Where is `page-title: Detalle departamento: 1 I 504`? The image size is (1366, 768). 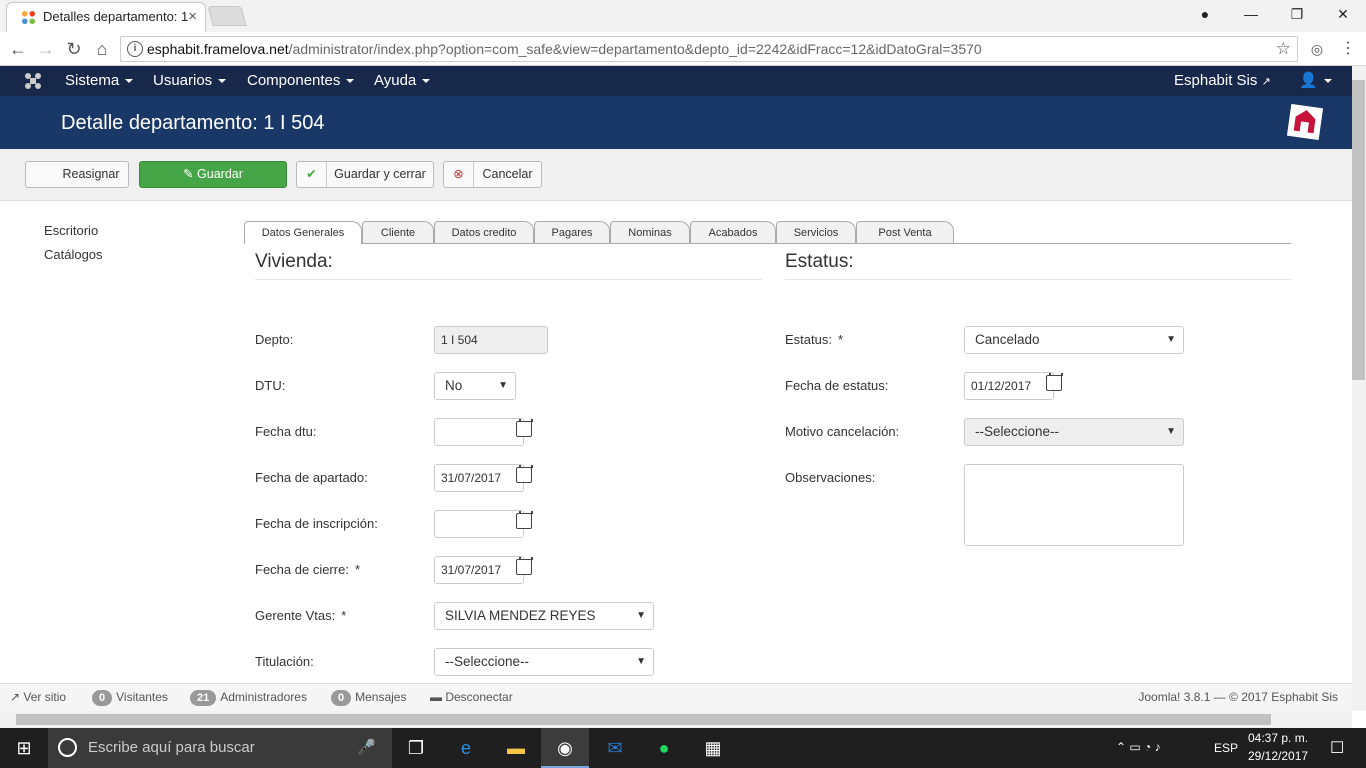
page-title: Detalle departamento: 1 I 504 is located at coordinates (193, 123).